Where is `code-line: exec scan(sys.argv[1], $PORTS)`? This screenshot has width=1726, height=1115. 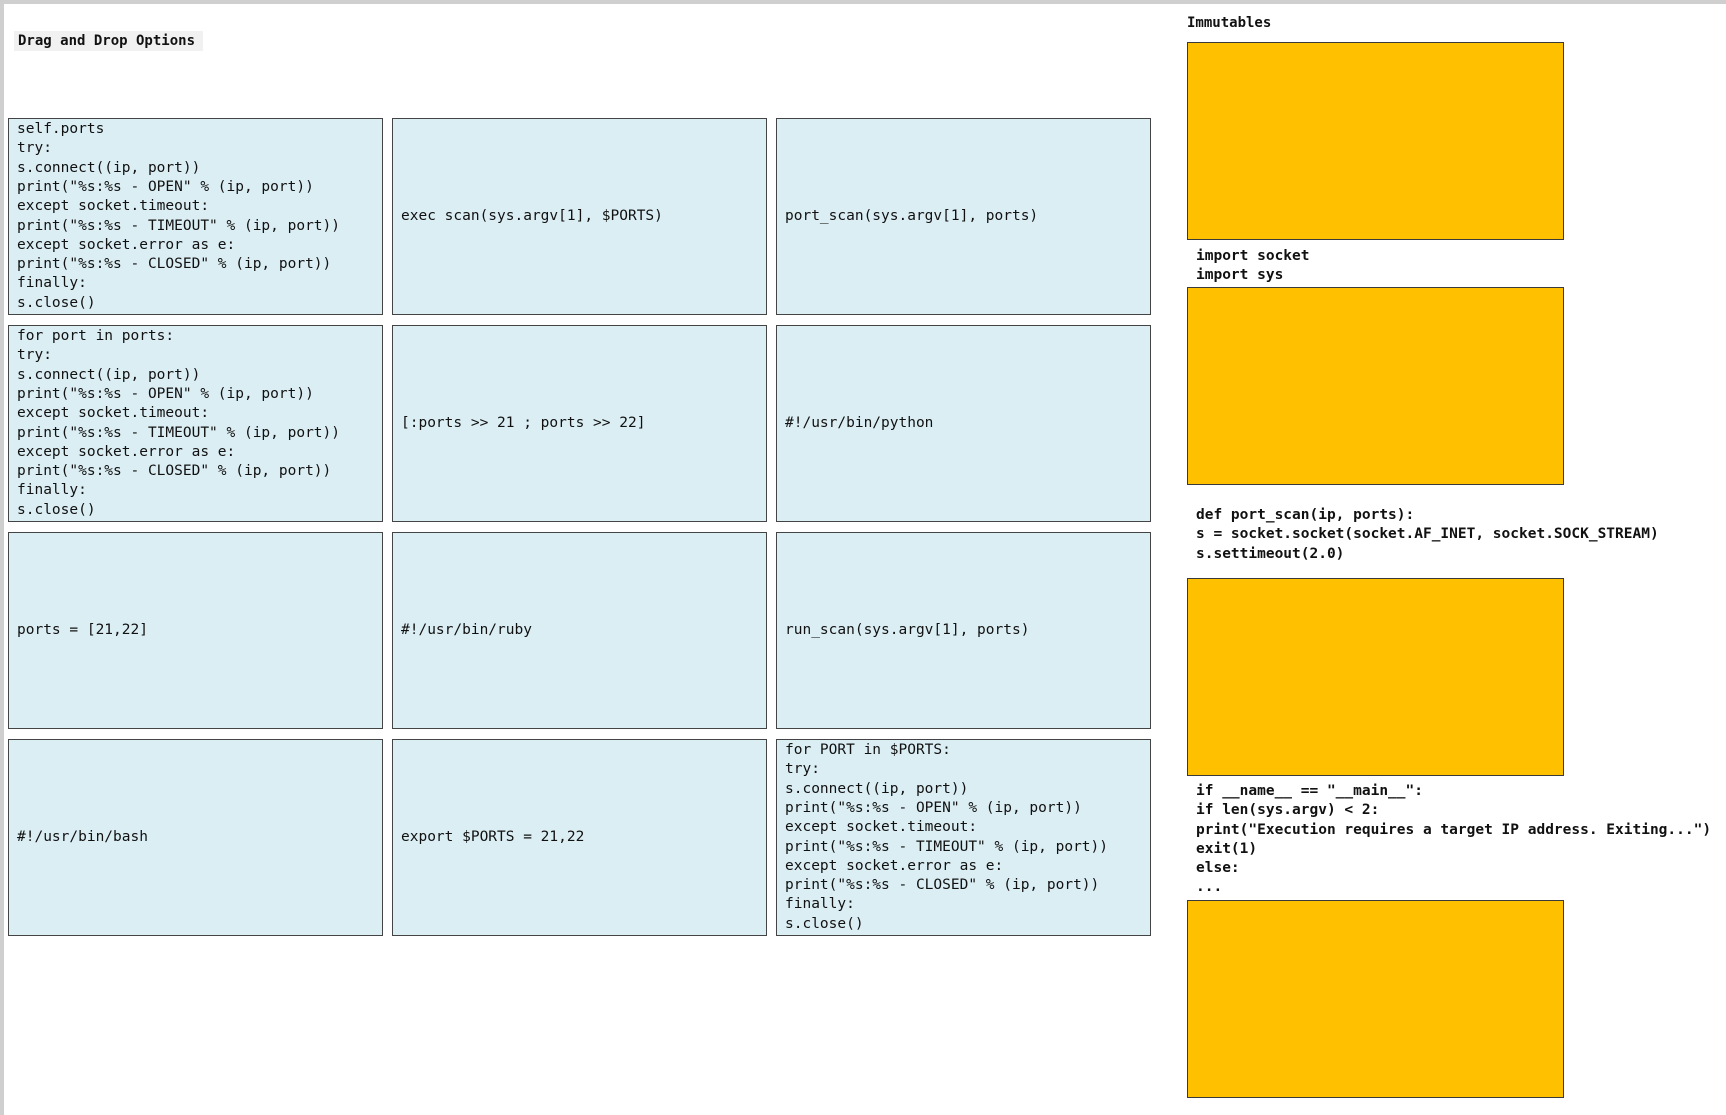 code-line: exec scan(sys.argv[1], $PORTS) is located at coordinates (532, 215).